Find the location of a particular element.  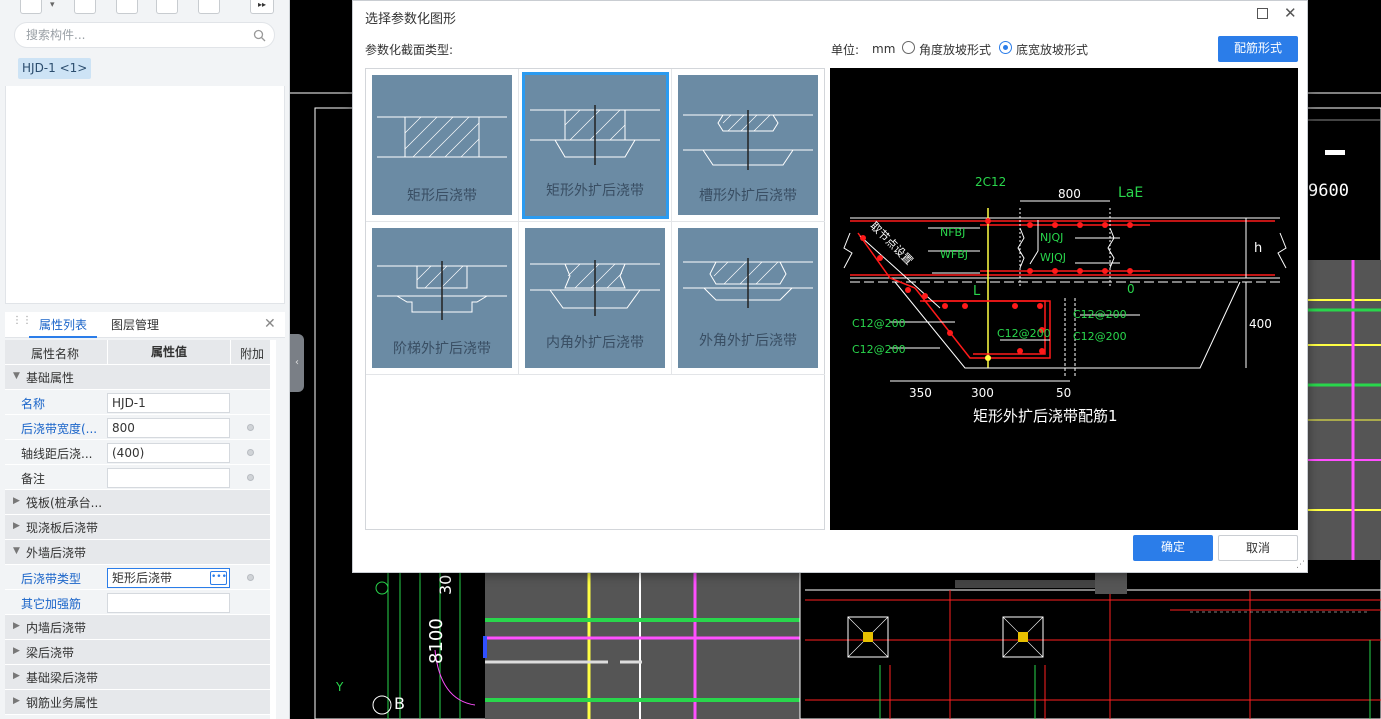

shape-label: 矩形后浇带 is located at coordinates (442, 196).